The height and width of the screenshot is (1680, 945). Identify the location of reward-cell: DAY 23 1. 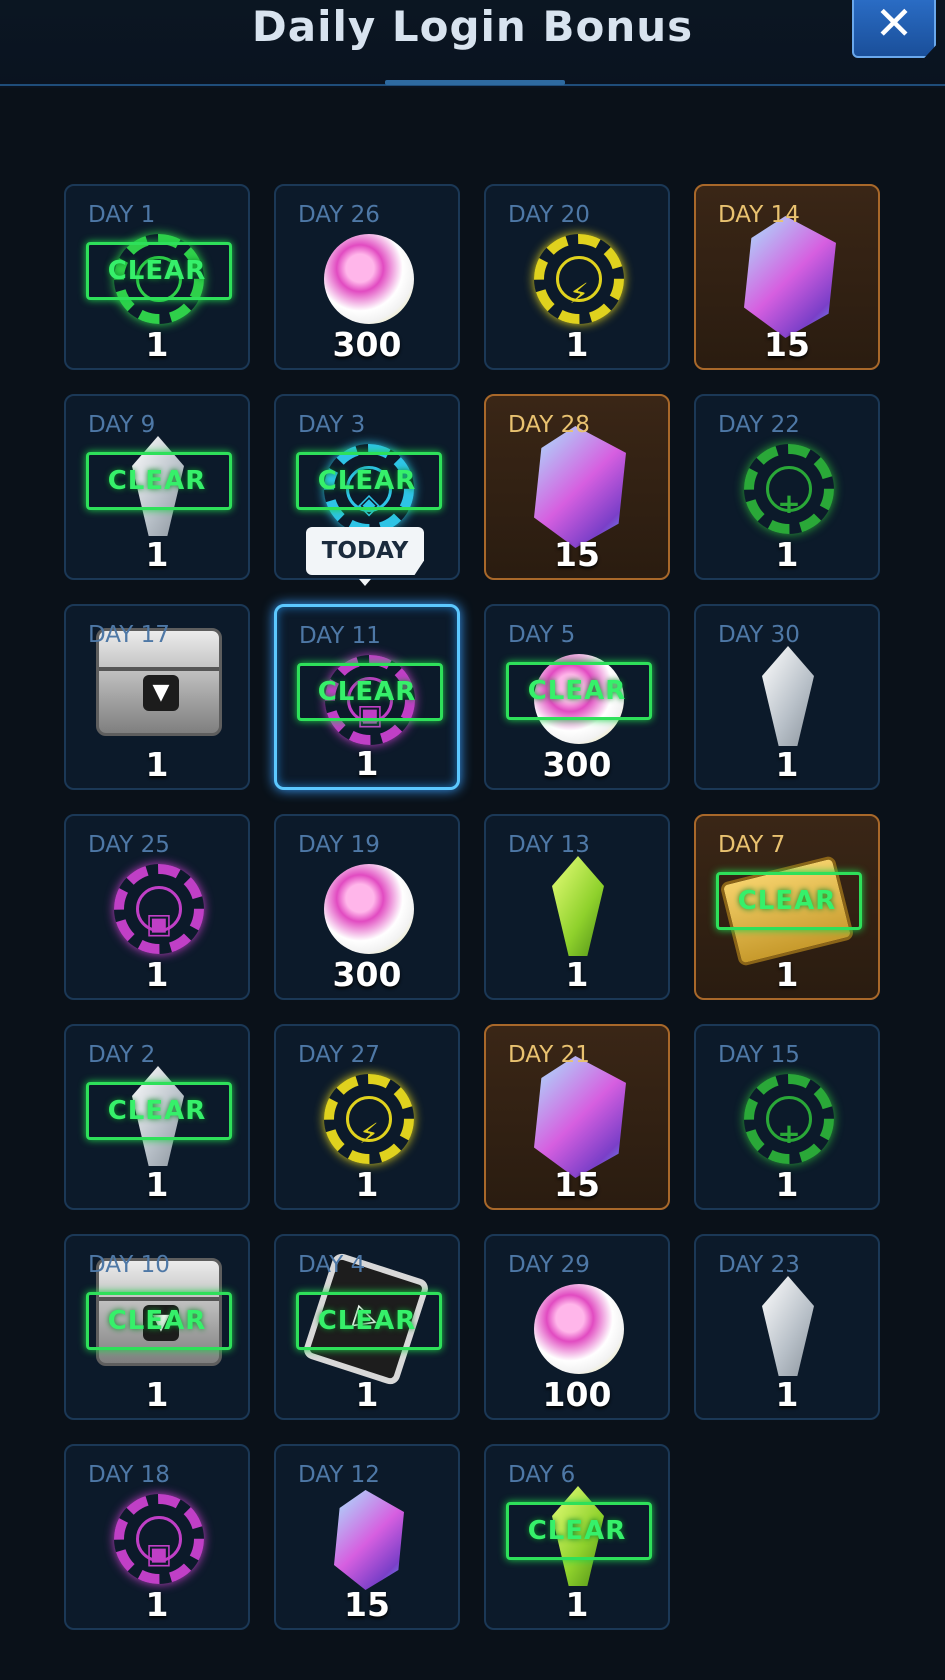
(787, 1327).